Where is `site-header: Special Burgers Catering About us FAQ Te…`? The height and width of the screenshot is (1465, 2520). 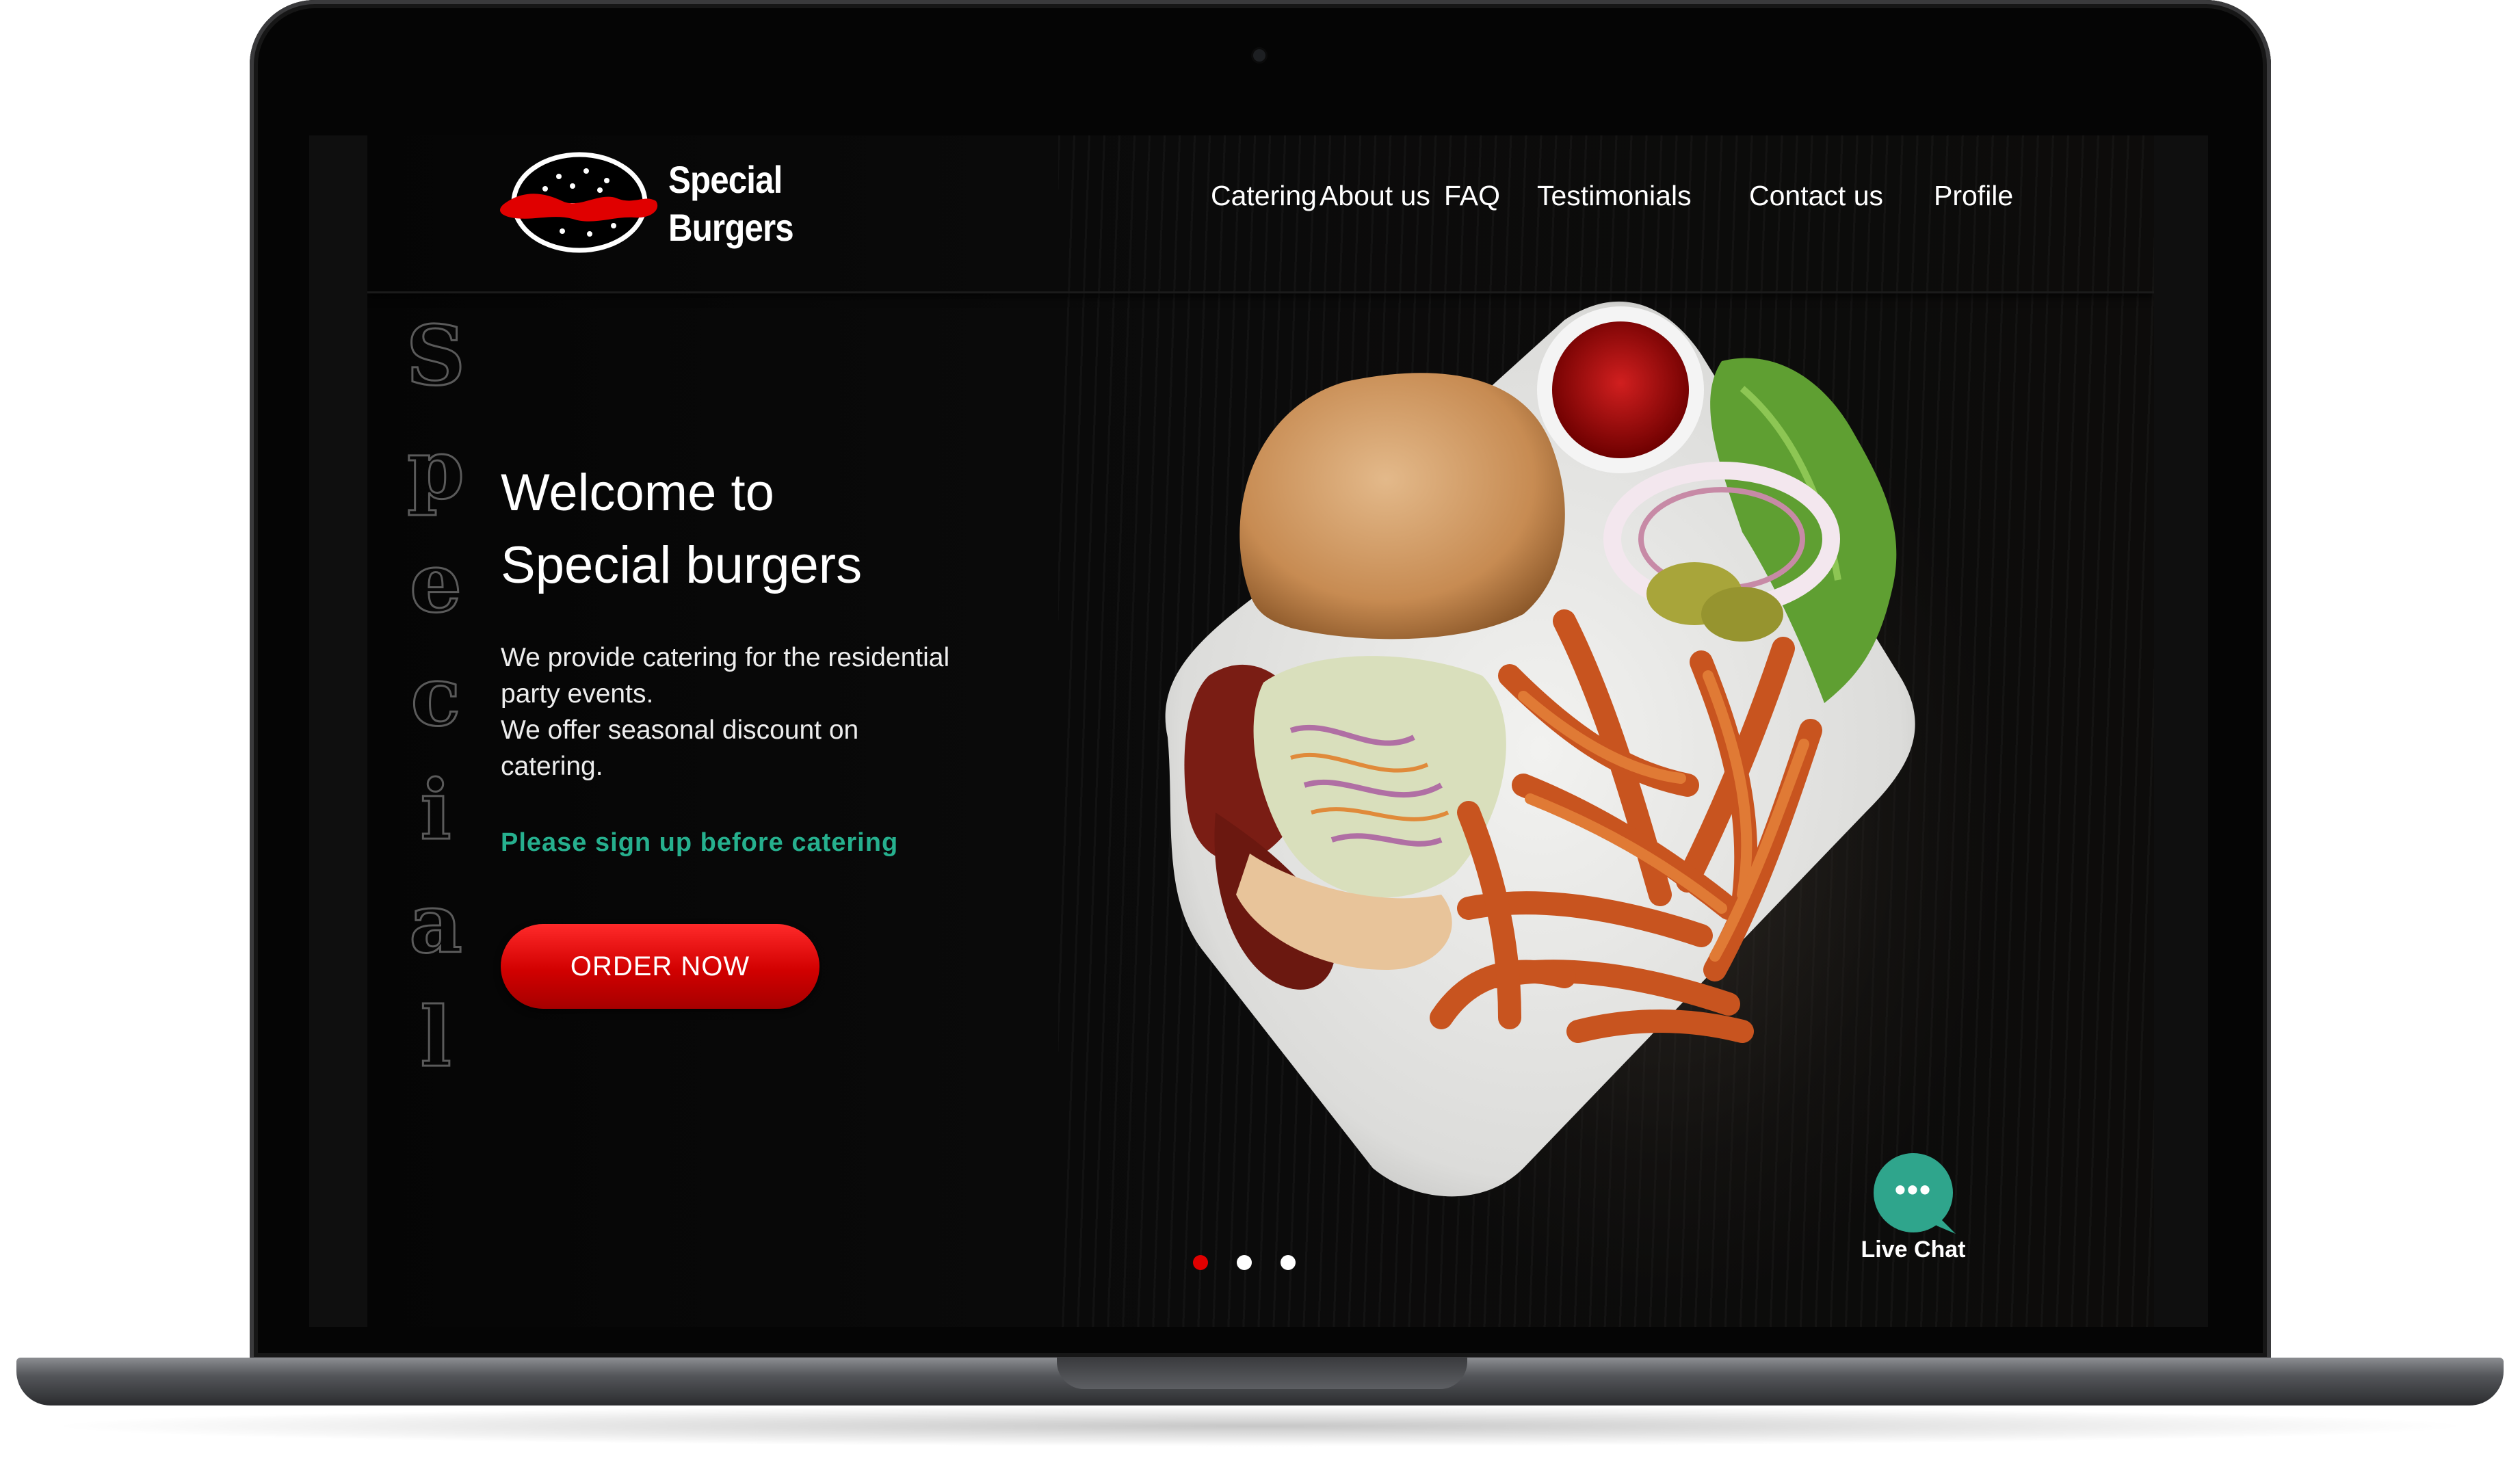 site-header: Special Burgers Catering About us FAQ Te… is located at coordinates (1260, 214).